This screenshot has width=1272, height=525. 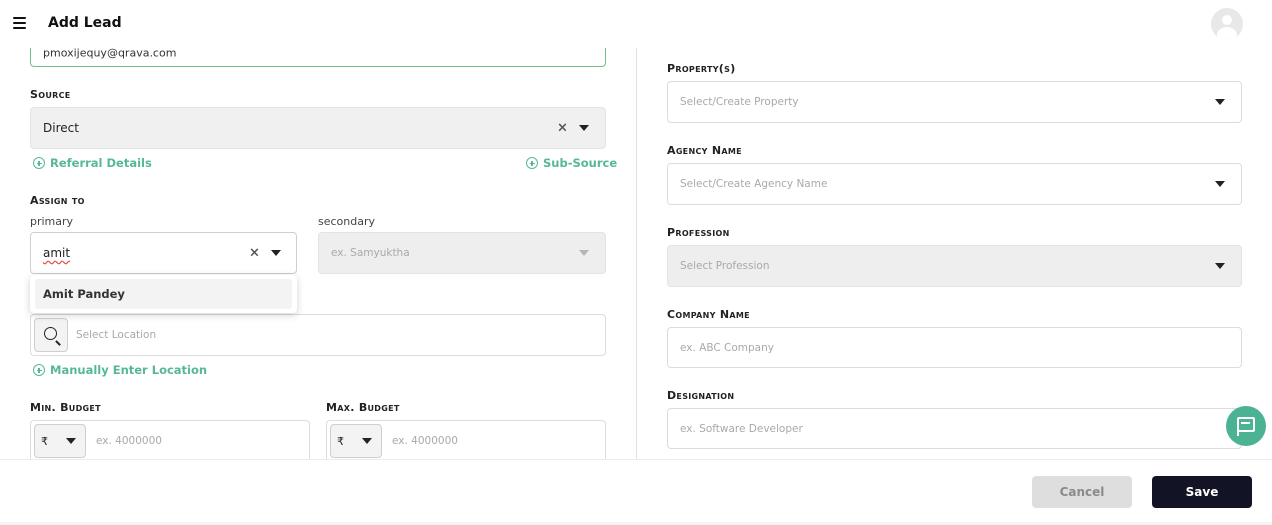 What do you see at coordinates (50, 94) in the screenshot?
I see `source-label: Source` at bounding box center [50, 94].